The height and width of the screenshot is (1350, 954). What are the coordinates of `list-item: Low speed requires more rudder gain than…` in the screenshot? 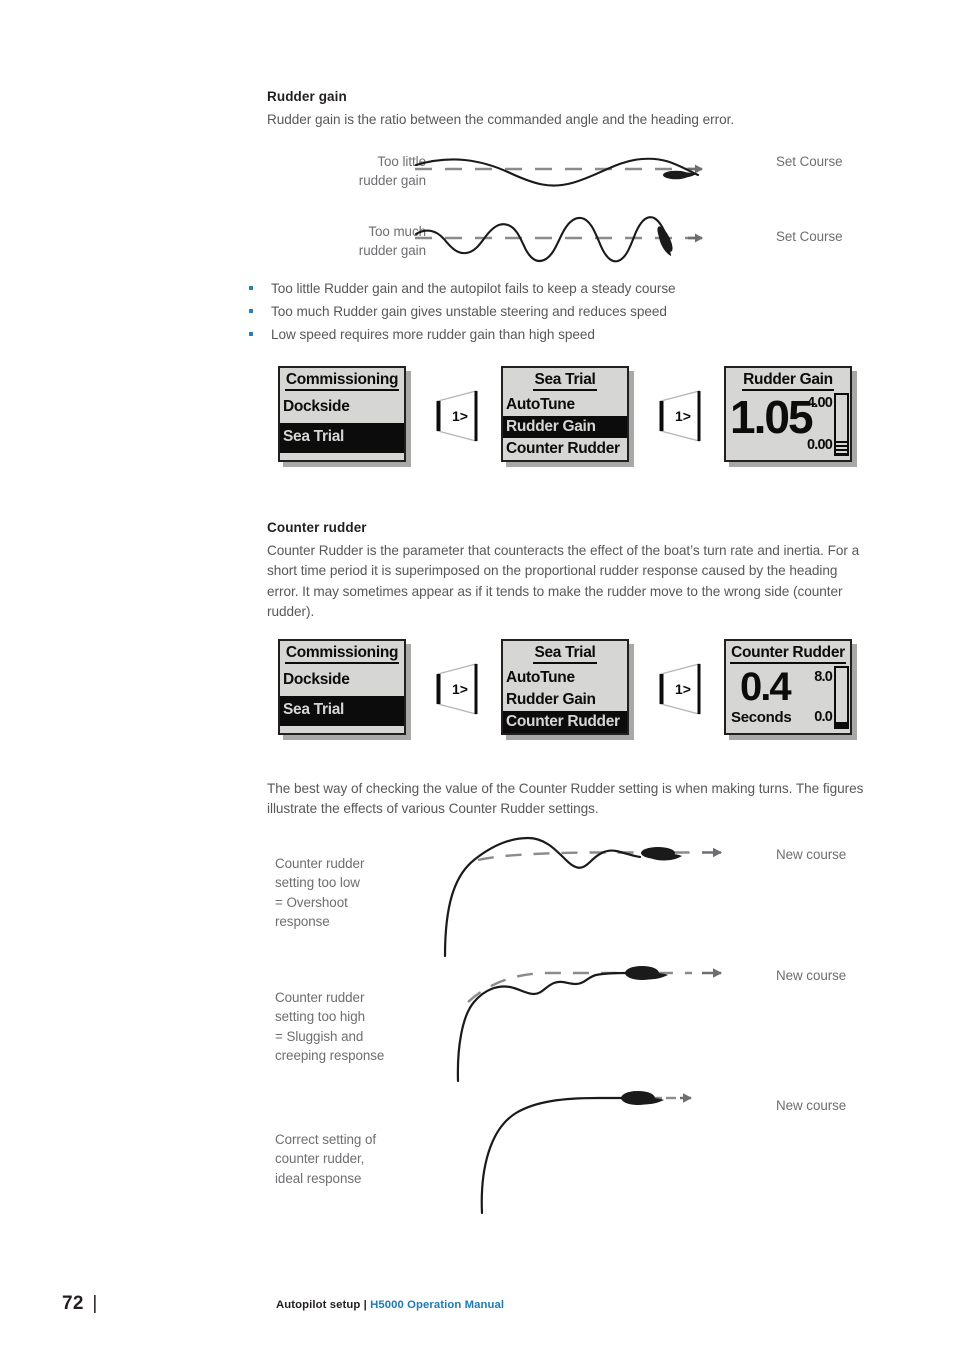 It's located at (563, 334).